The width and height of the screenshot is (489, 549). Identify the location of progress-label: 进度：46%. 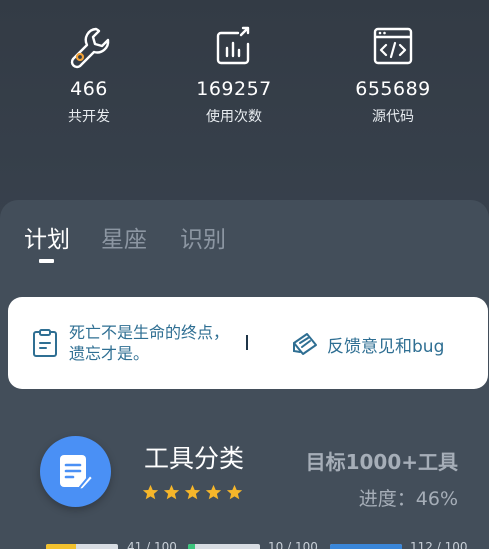
(408, 499).